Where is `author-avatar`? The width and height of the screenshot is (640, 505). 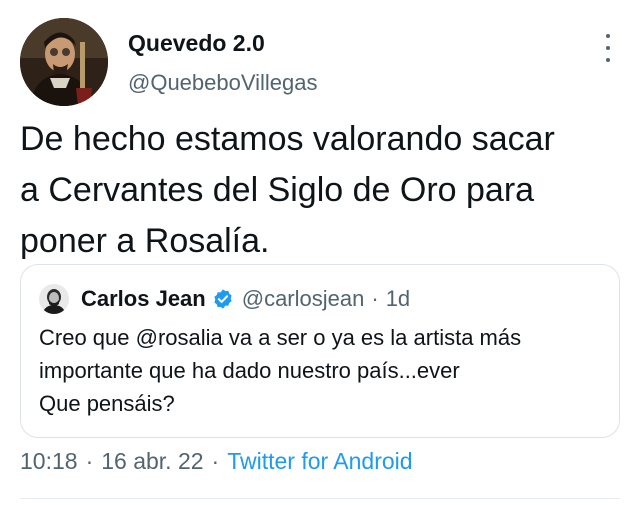 author-avatar is located at coordinates (64, 62).